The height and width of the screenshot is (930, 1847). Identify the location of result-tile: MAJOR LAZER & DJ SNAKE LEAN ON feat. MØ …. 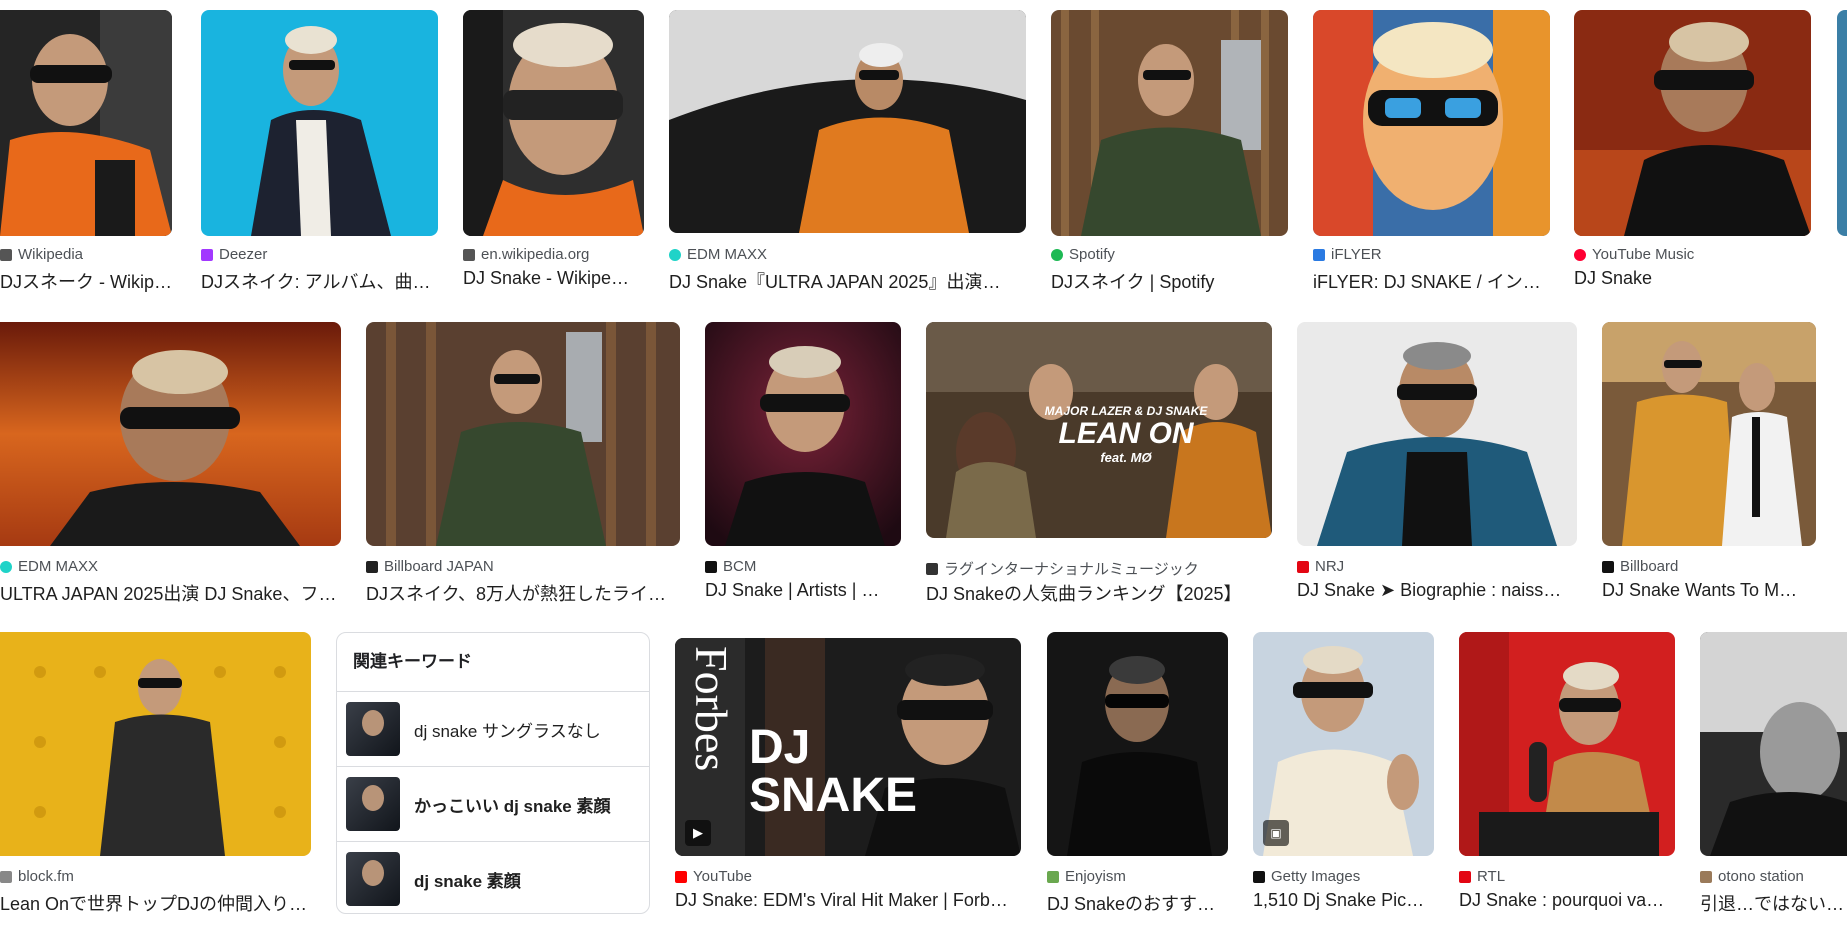
(1099, 467).